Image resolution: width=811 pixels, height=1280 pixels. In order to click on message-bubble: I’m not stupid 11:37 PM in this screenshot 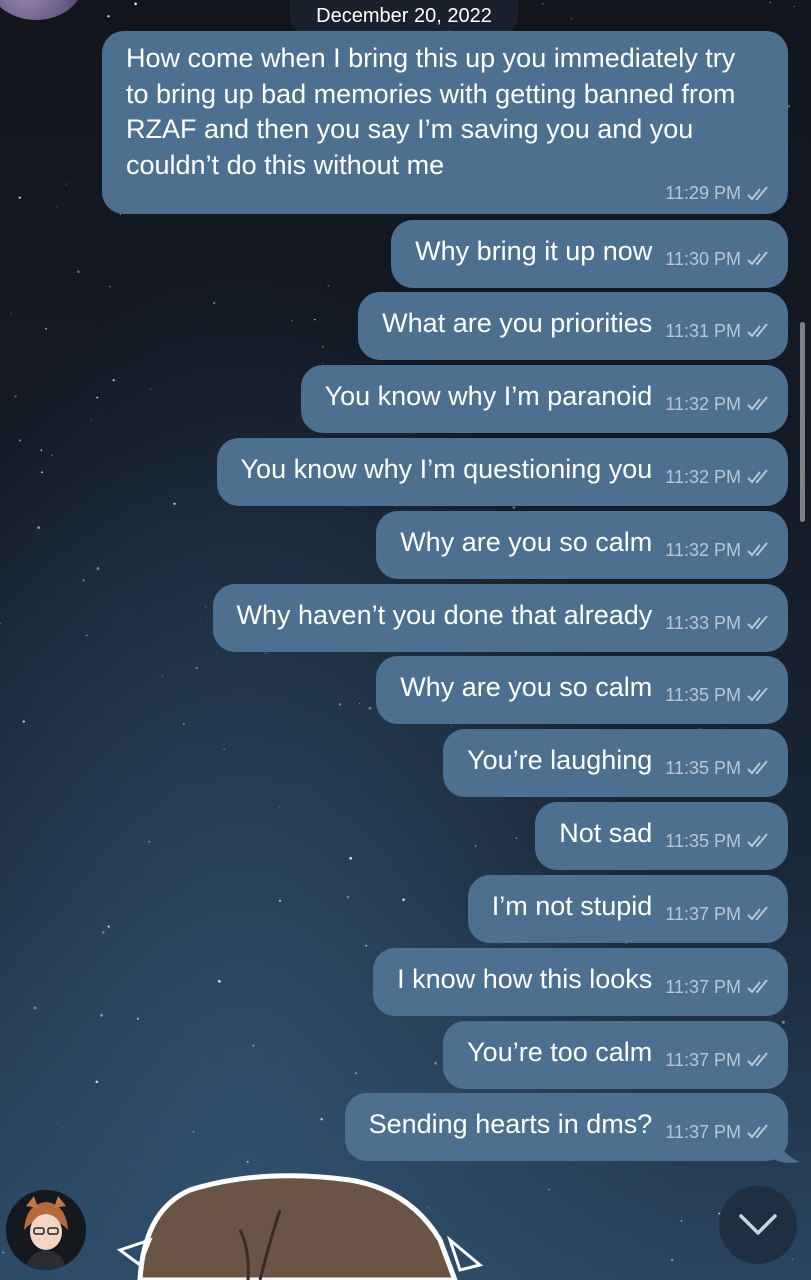, I will do `click(627, 909)`.